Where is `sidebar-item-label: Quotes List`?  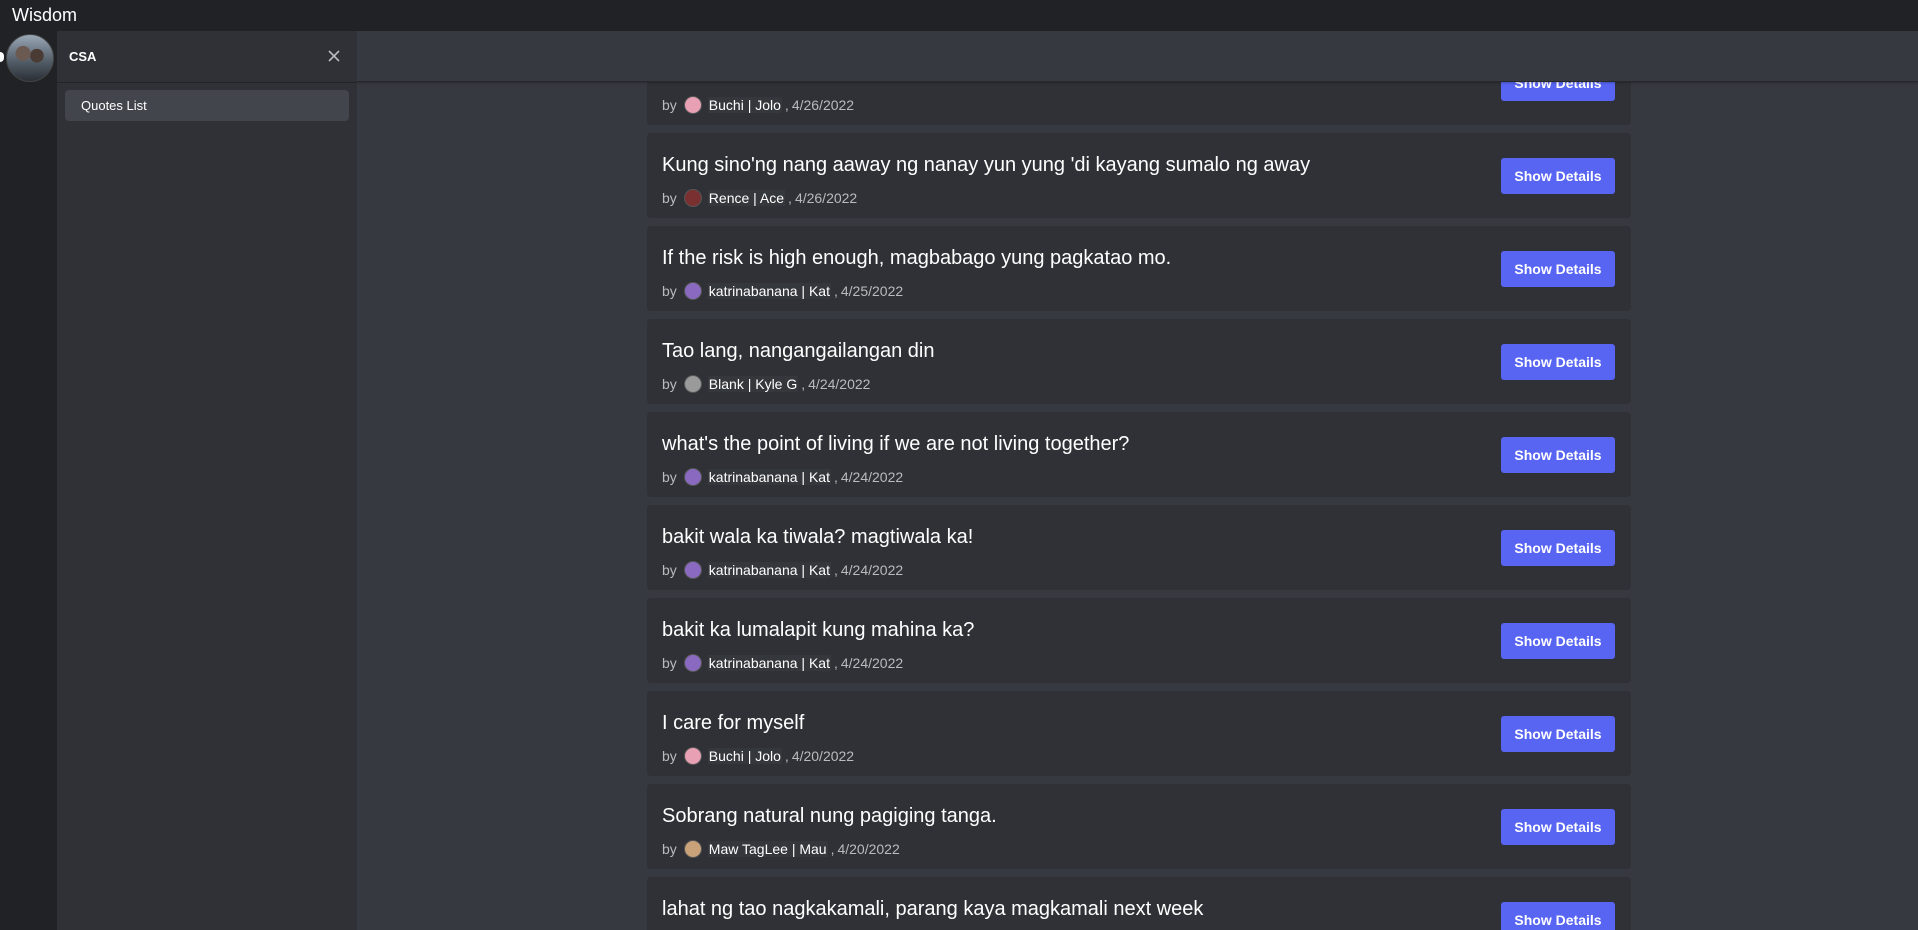 sidebar-item-label: Quotes List is located at coordinates (114, 105).